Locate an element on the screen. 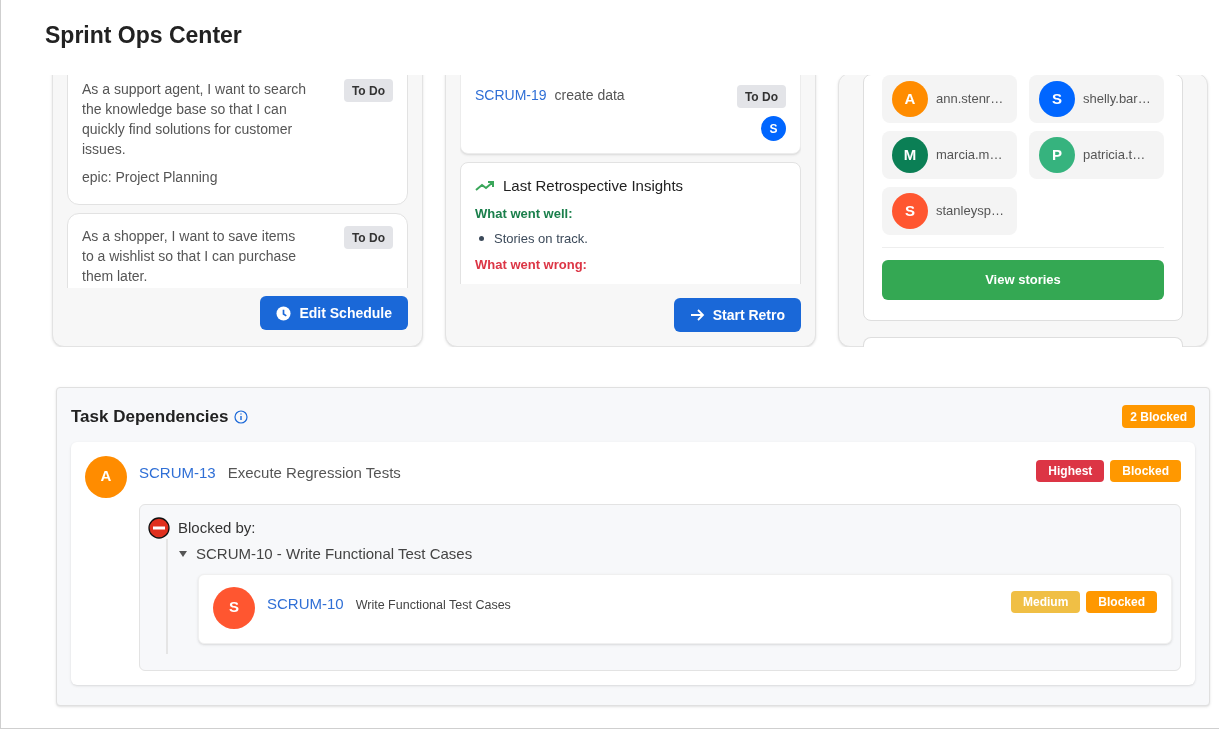  info-icon is located at coordinates (241, 416).